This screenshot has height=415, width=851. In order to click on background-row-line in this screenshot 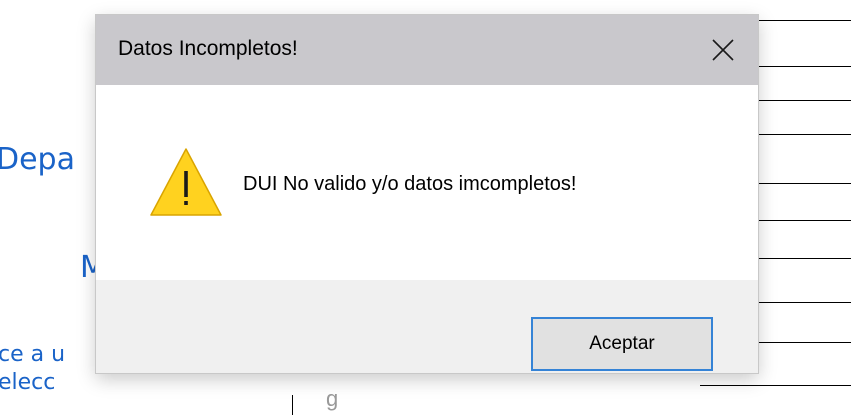, I will do `click(775, 385)`.